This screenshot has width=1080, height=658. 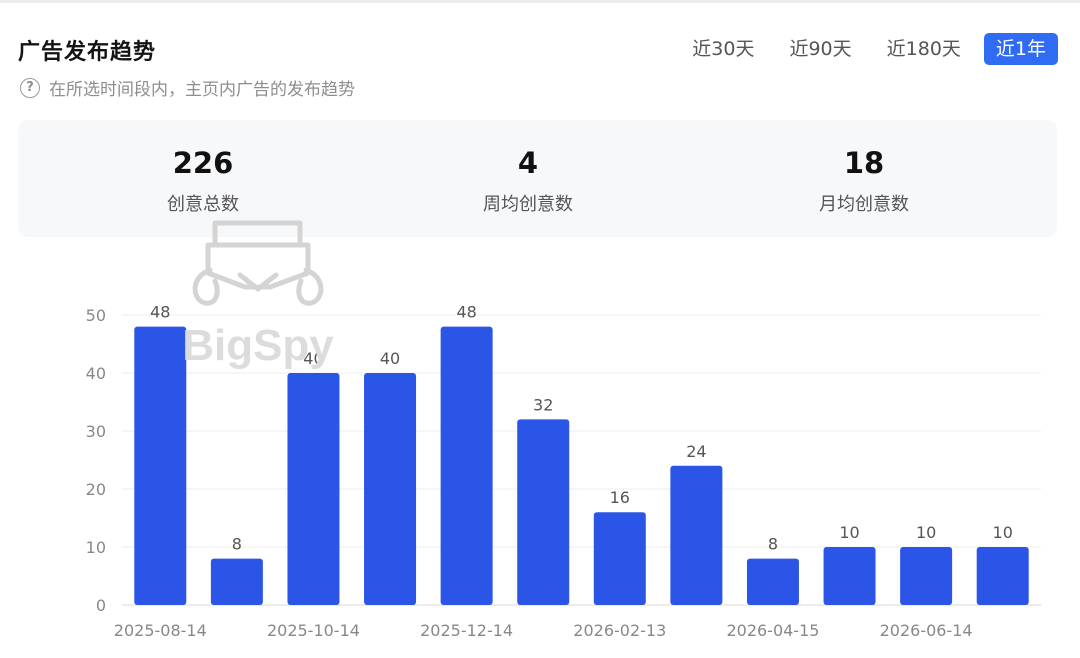 I want to click on y-tick-label: 20, so click(x=96, y=489).